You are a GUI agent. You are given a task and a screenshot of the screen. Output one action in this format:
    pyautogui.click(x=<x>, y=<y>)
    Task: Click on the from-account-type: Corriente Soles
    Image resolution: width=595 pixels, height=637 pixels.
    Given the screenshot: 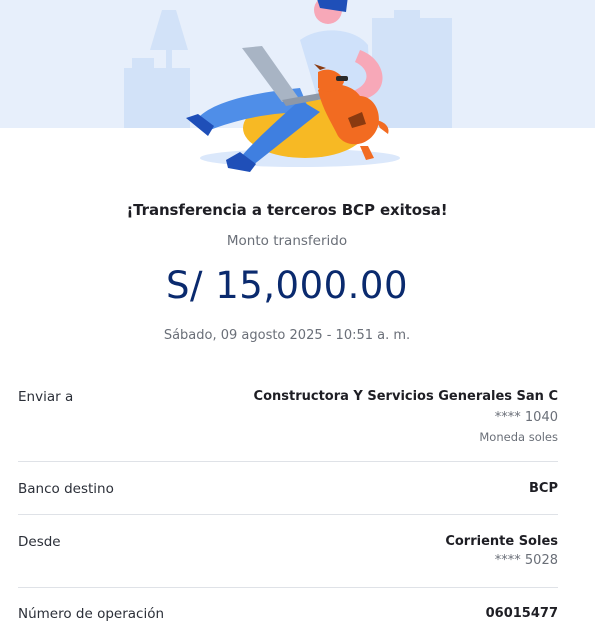 What is the action you would take?
    pyautogui.click(x=501, y=541)
    